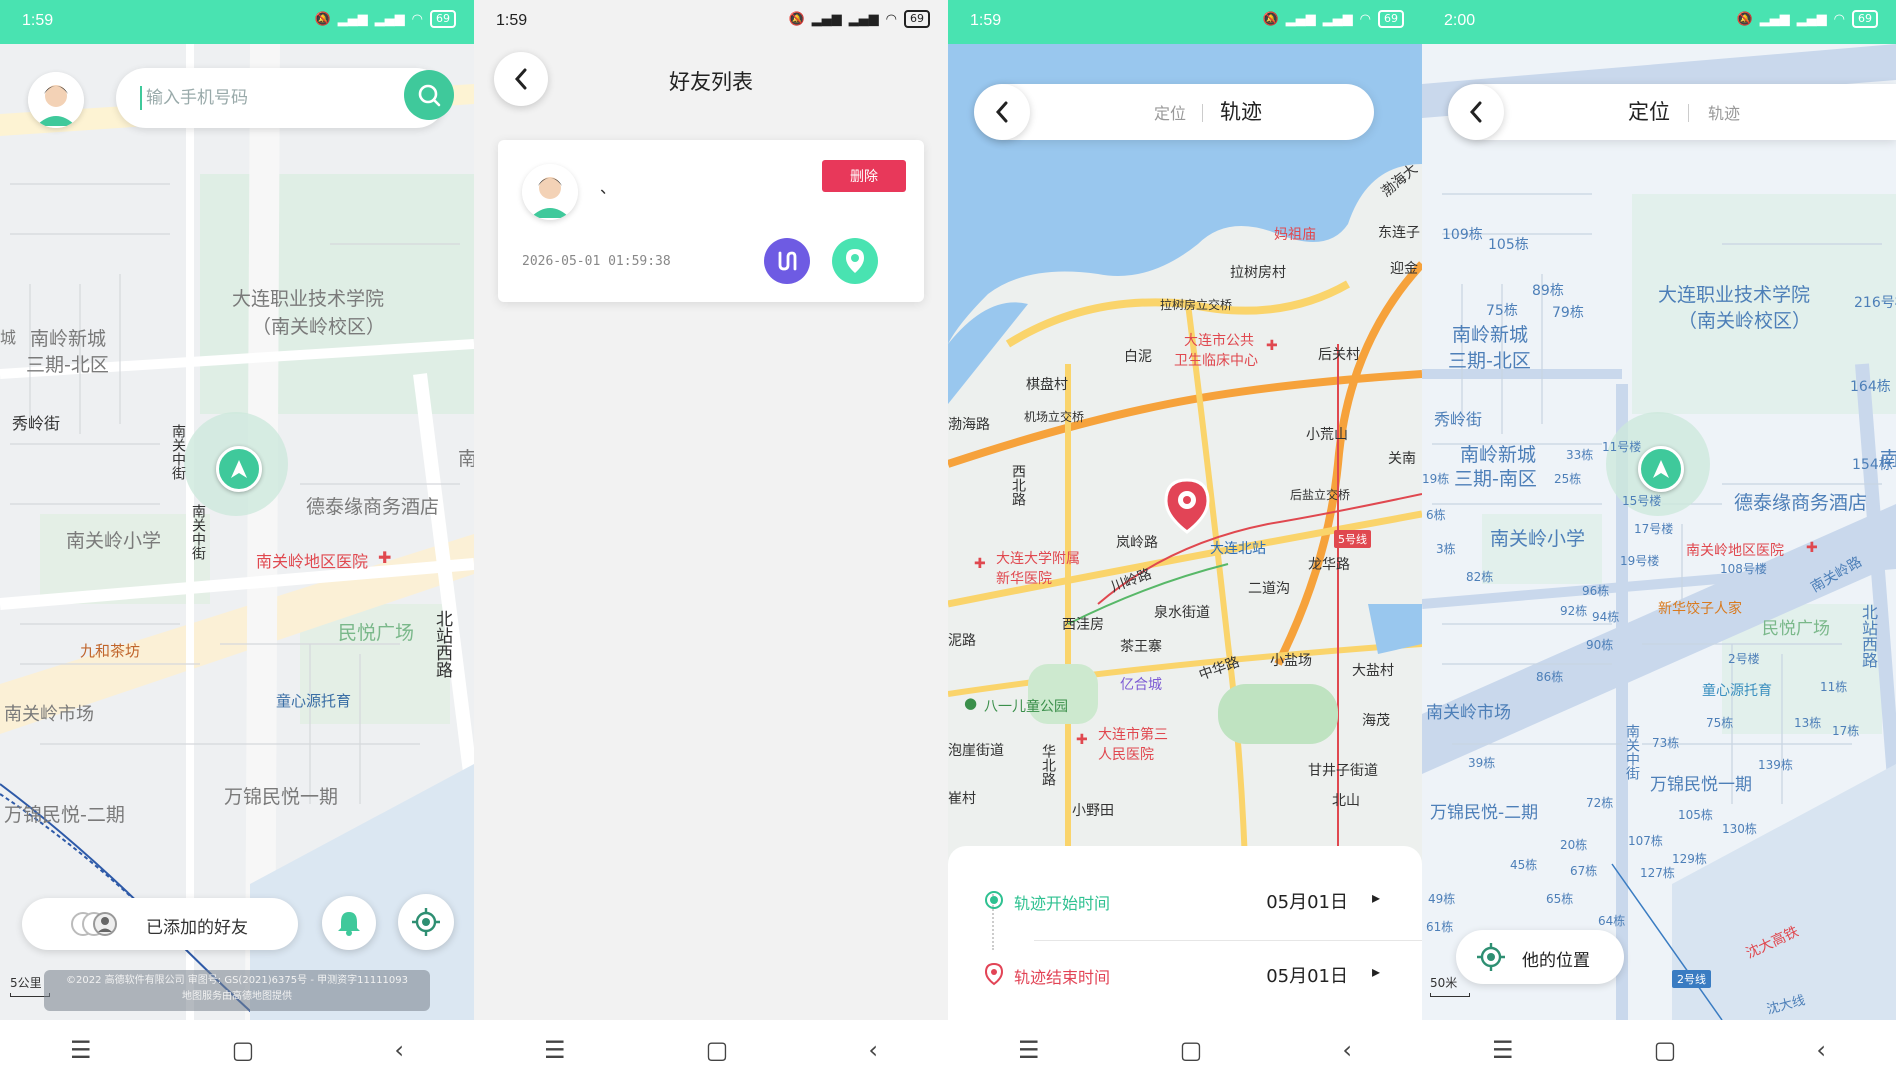  I want to click on friend-location-marker, so click(1661, 469).